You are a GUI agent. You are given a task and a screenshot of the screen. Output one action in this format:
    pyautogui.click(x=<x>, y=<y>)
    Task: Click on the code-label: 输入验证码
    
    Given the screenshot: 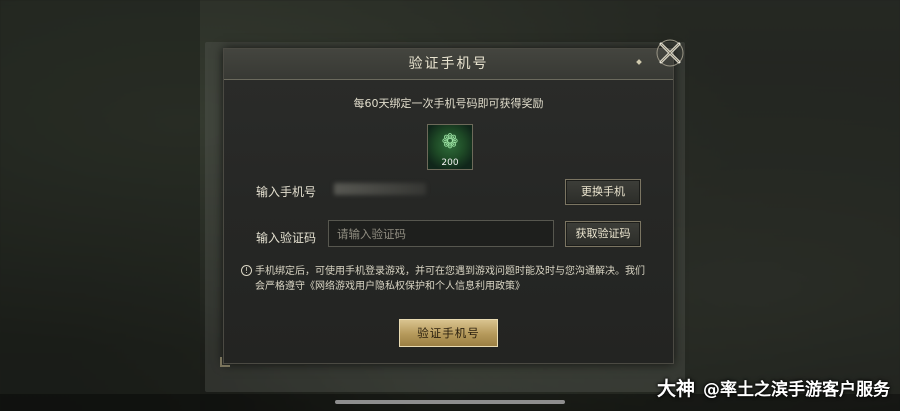 What is the action you would take?
    pyautogui.click(x=286, y=238)
    